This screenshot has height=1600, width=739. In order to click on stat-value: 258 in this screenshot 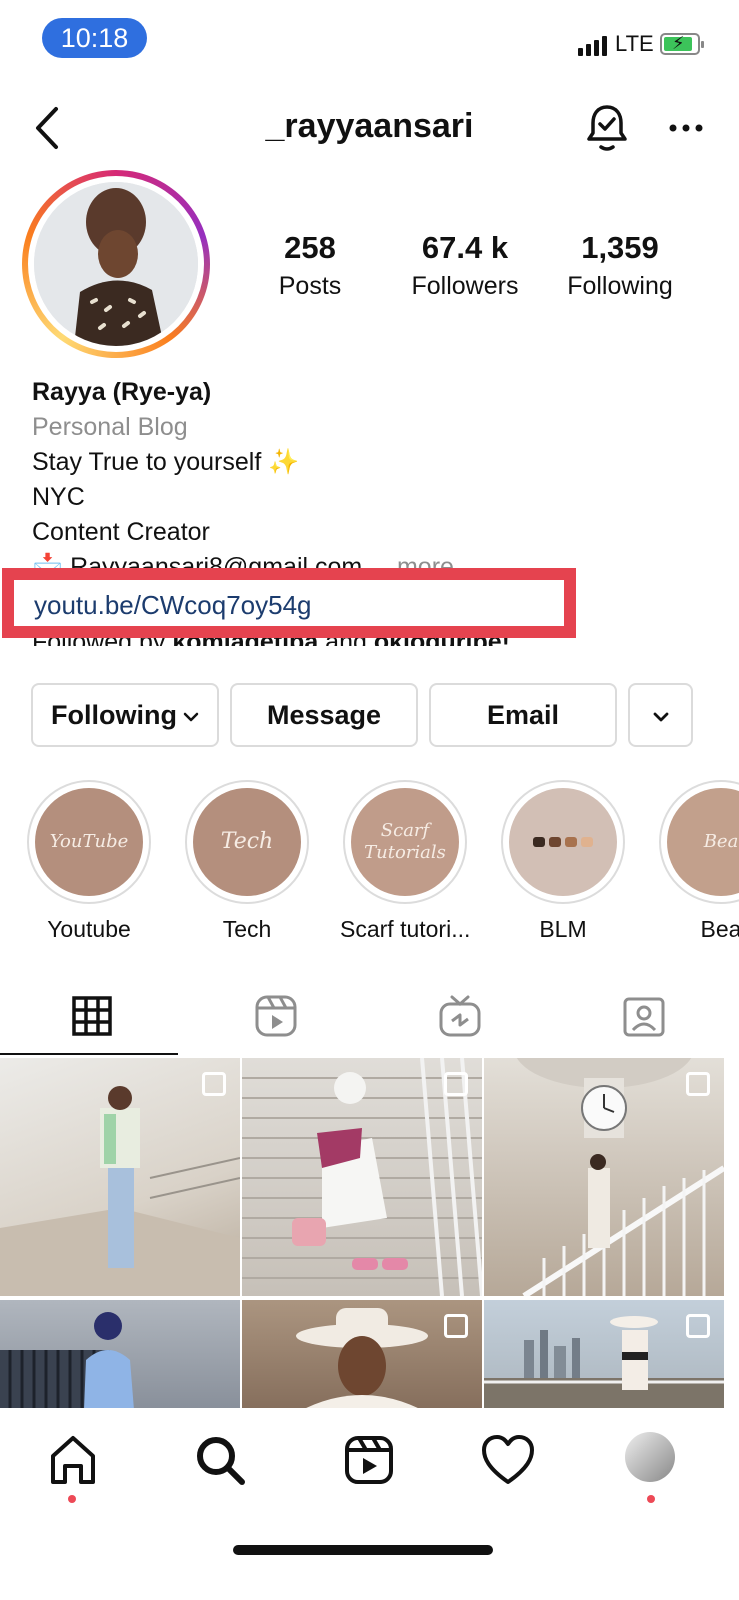, I will do `click(310, 247)`.